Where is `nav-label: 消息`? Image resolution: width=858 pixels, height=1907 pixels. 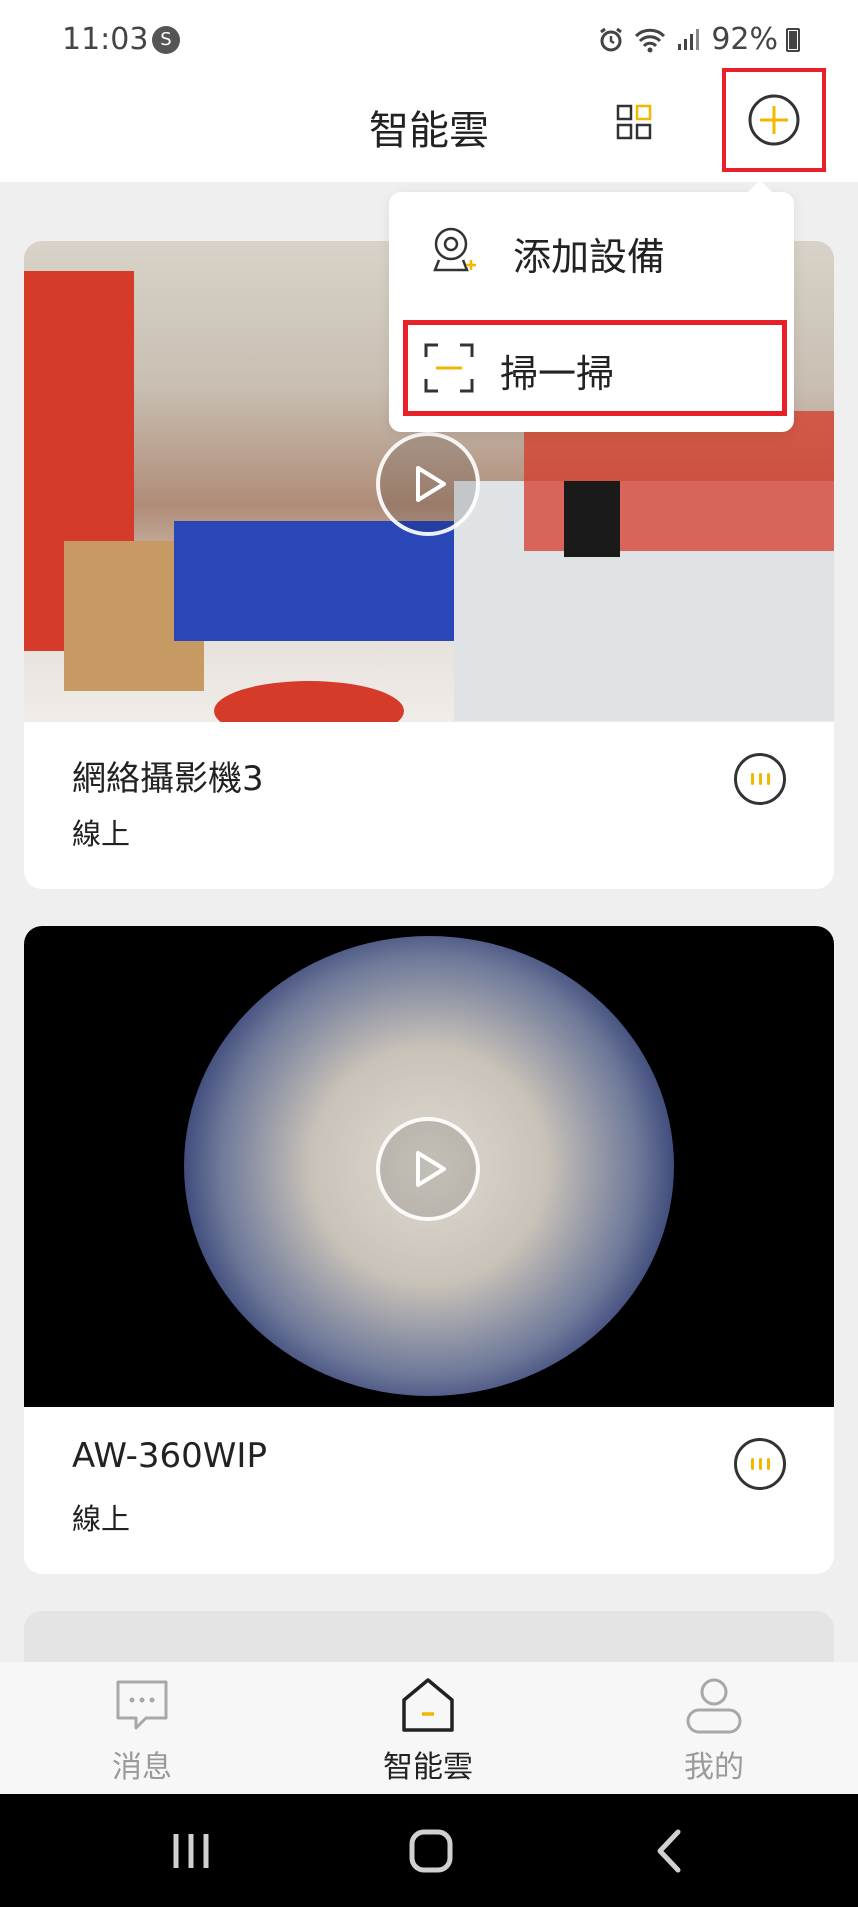
nav-label: 消息 is located at coordinates (142, 1767).